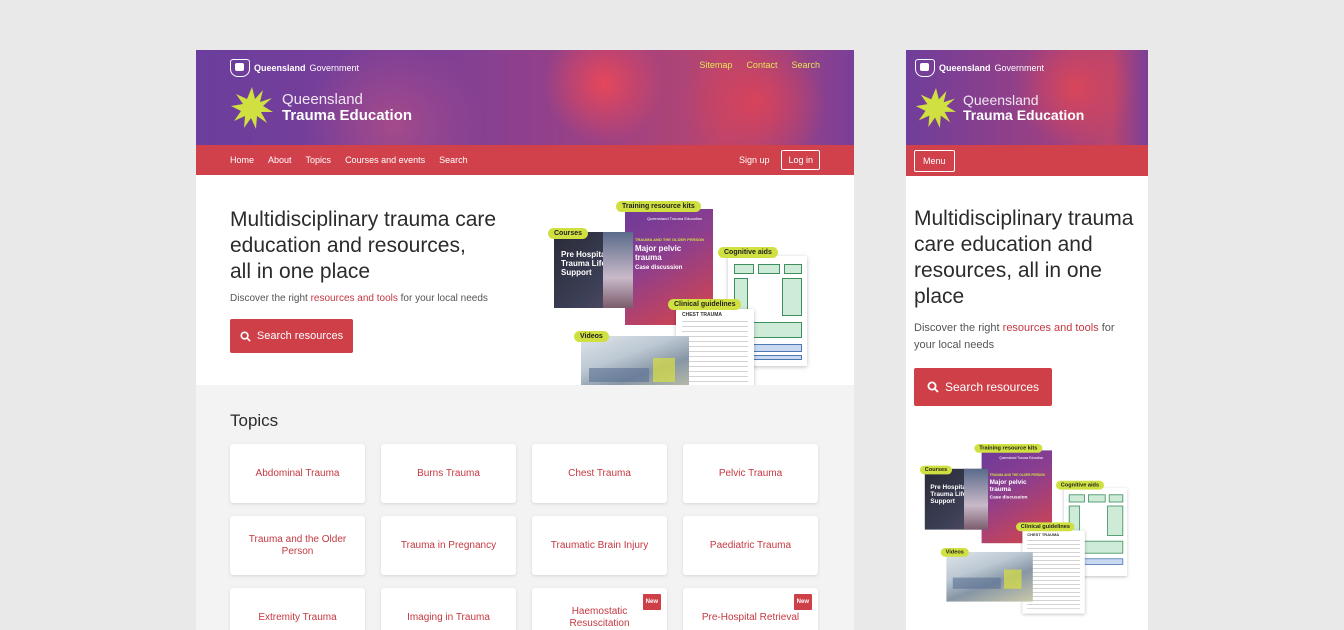 Image resolution: width=1344 pixels, height=630 pixels. I want to click on signup-link: Sign up, so click(754, 160).